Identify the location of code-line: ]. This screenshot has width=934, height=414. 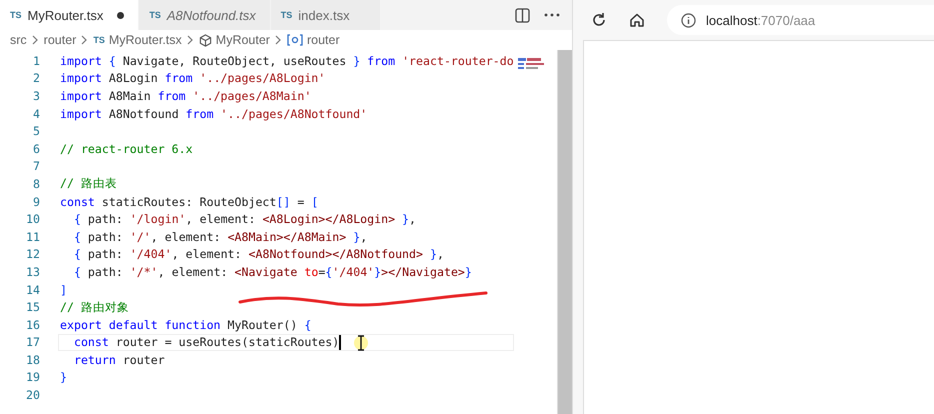
(63, 289).